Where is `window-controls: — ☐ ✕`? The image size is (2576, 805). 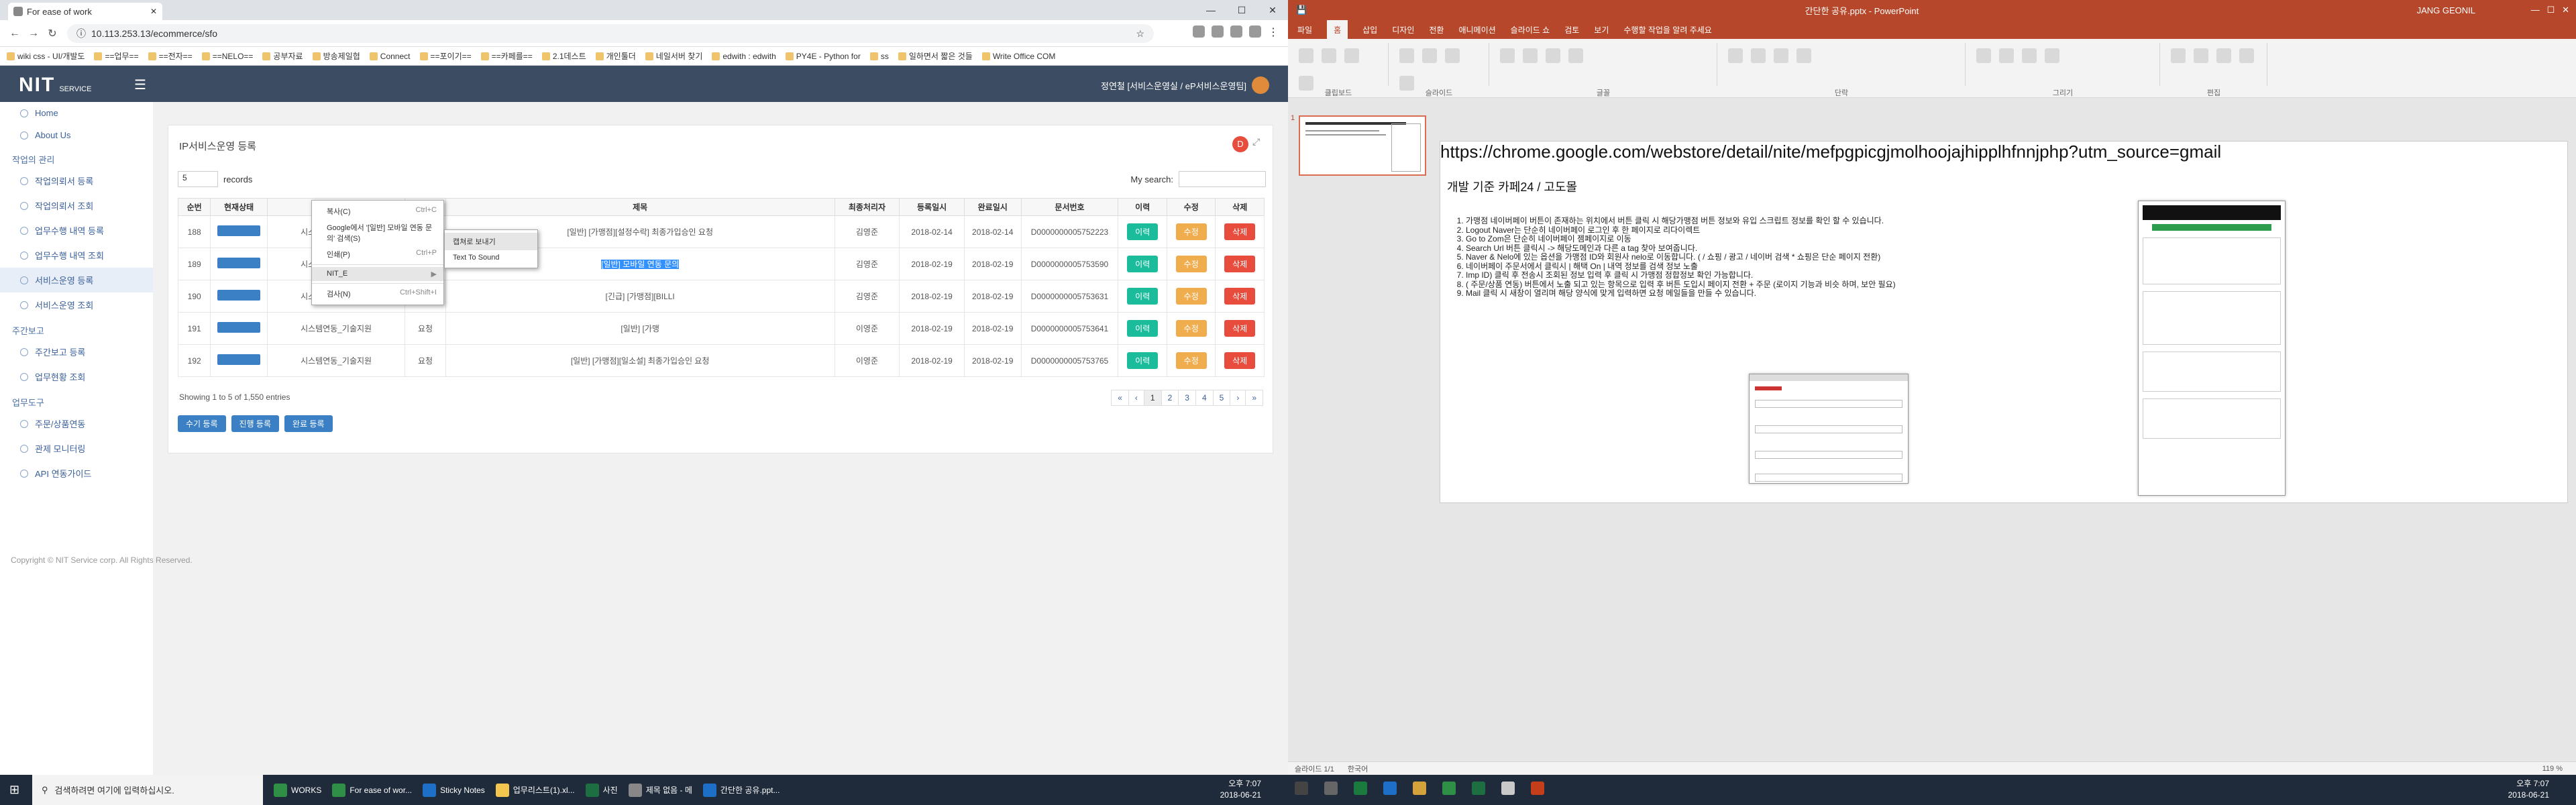
window-controls: — ☐ ✕ is located at coordinates (2550, 10).